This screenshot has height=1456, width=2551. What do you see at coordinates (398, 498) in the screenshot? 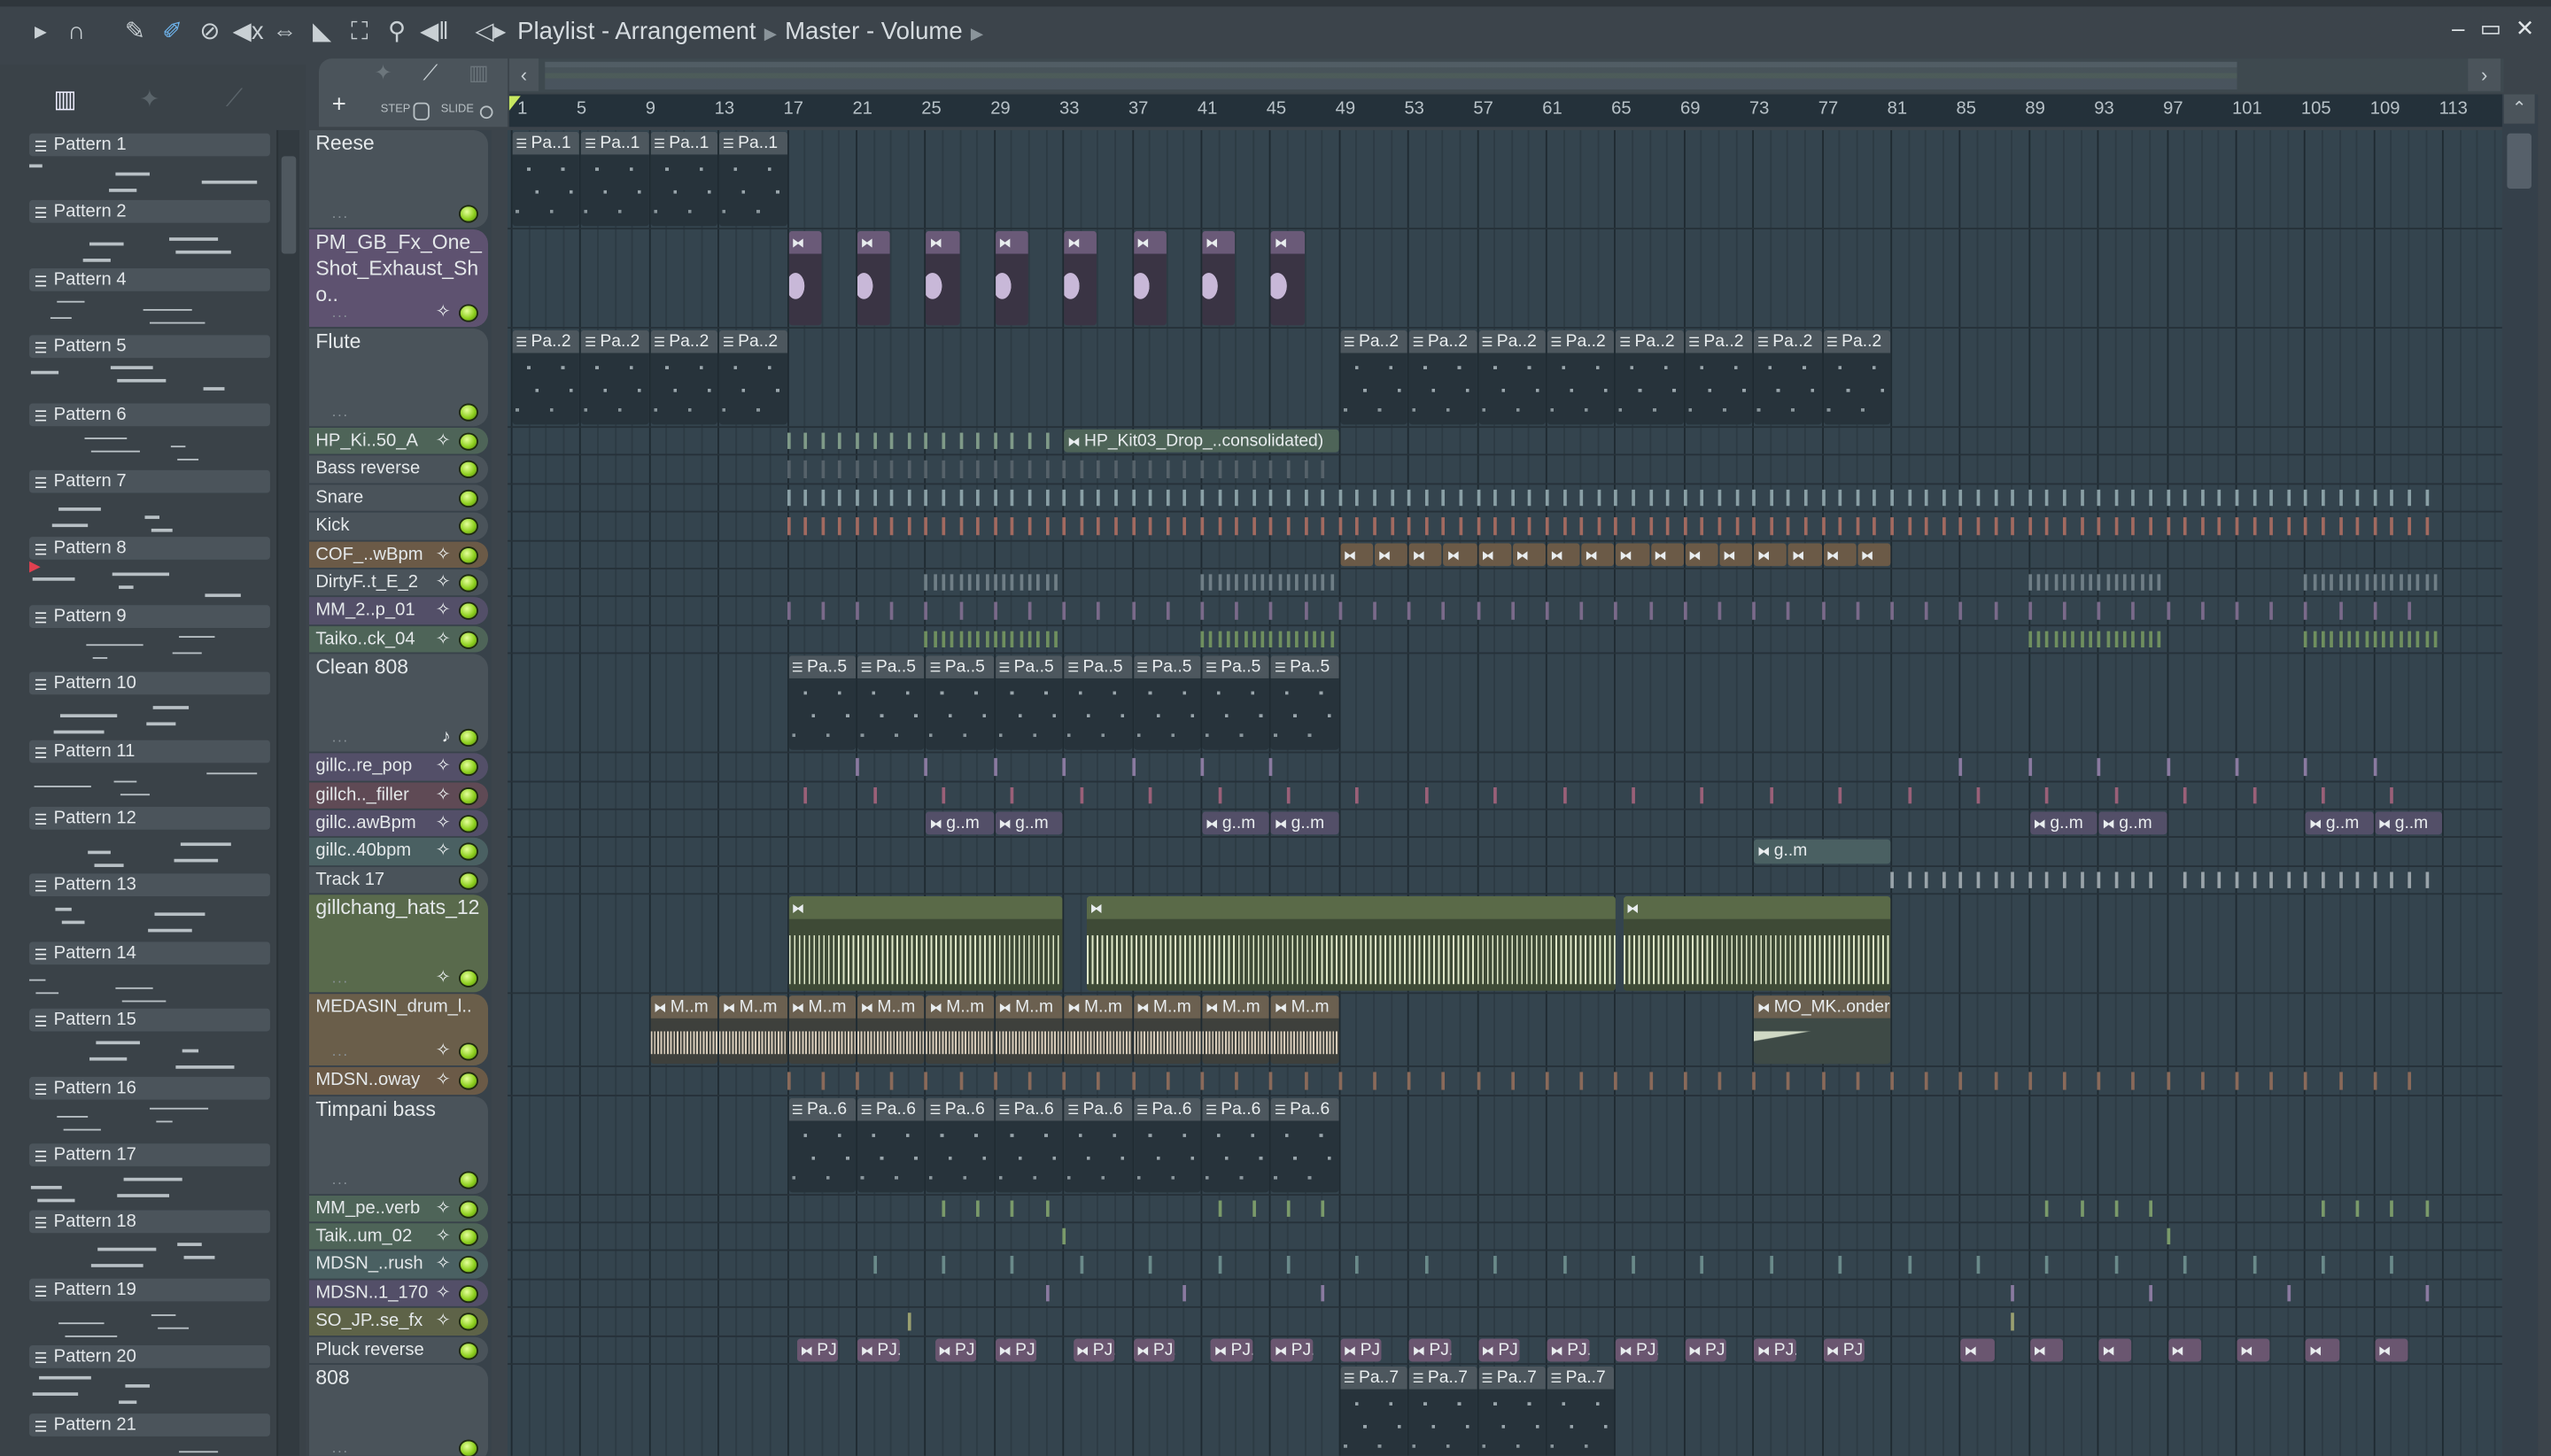
I see `track-header: Snare` at bounding box center [398, 498].